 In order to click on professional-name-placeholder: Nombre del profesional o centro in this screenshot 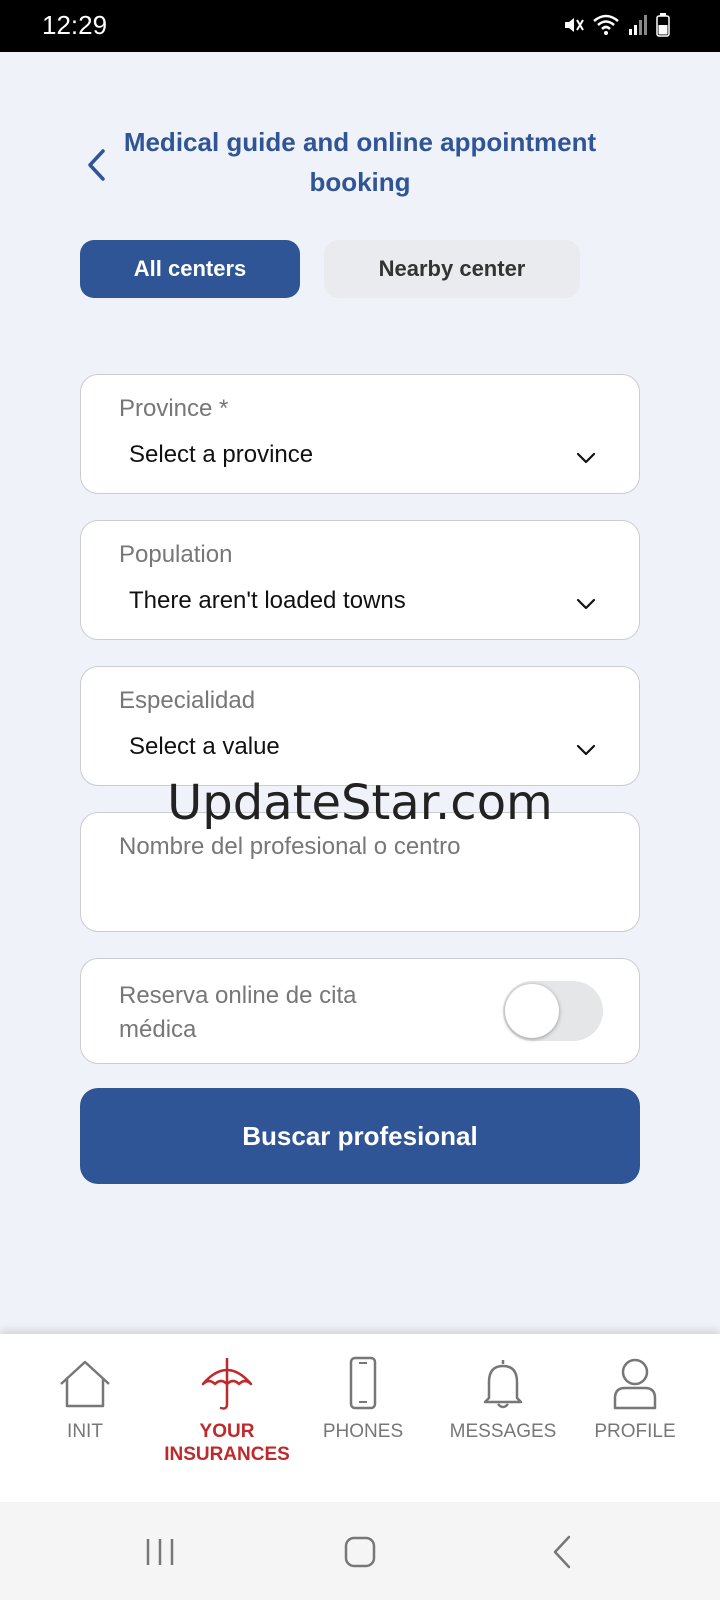, I will do `click(290, 846)`.